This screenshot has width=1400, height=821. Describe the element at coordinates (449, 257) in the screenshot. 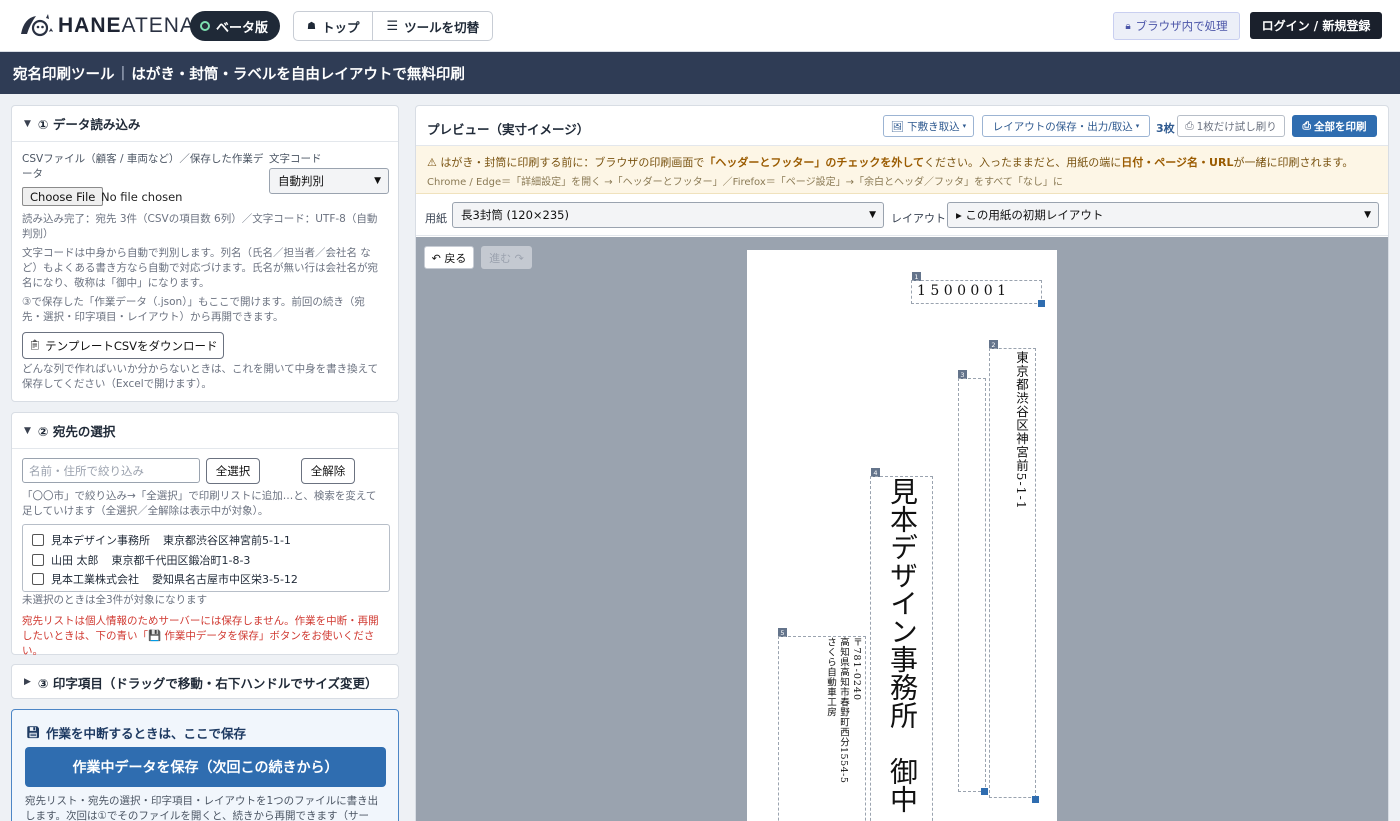

I see `undo-button: ↶ 戻る` at that location.